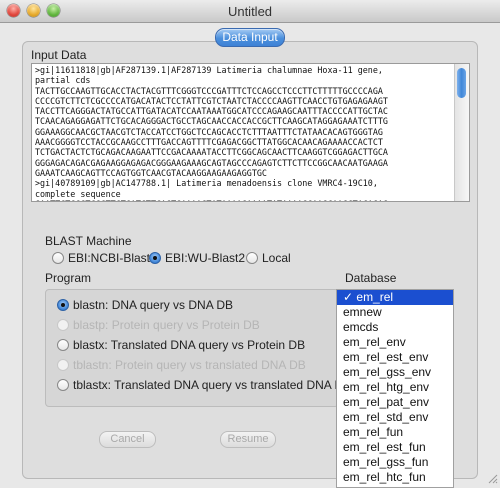 The image size is (500, 488). What do you see at coordinates (395, 327) in the screenshot?
I see `database-item: emcds` at bounding box center [395, 327].